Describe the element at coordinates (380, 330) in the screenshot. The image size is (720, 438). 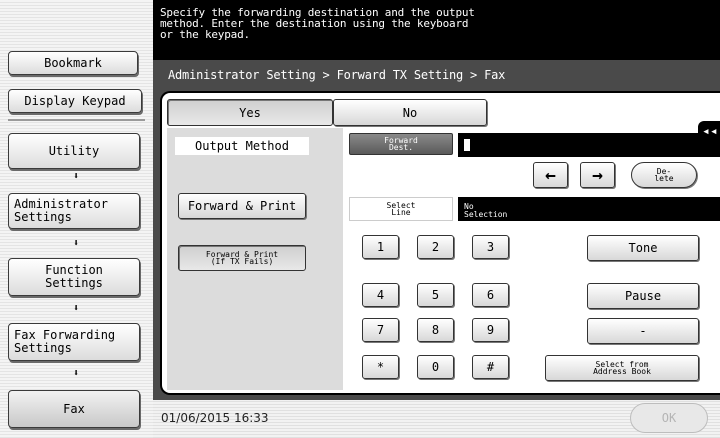
I see `key-7-button: 7` at that location.